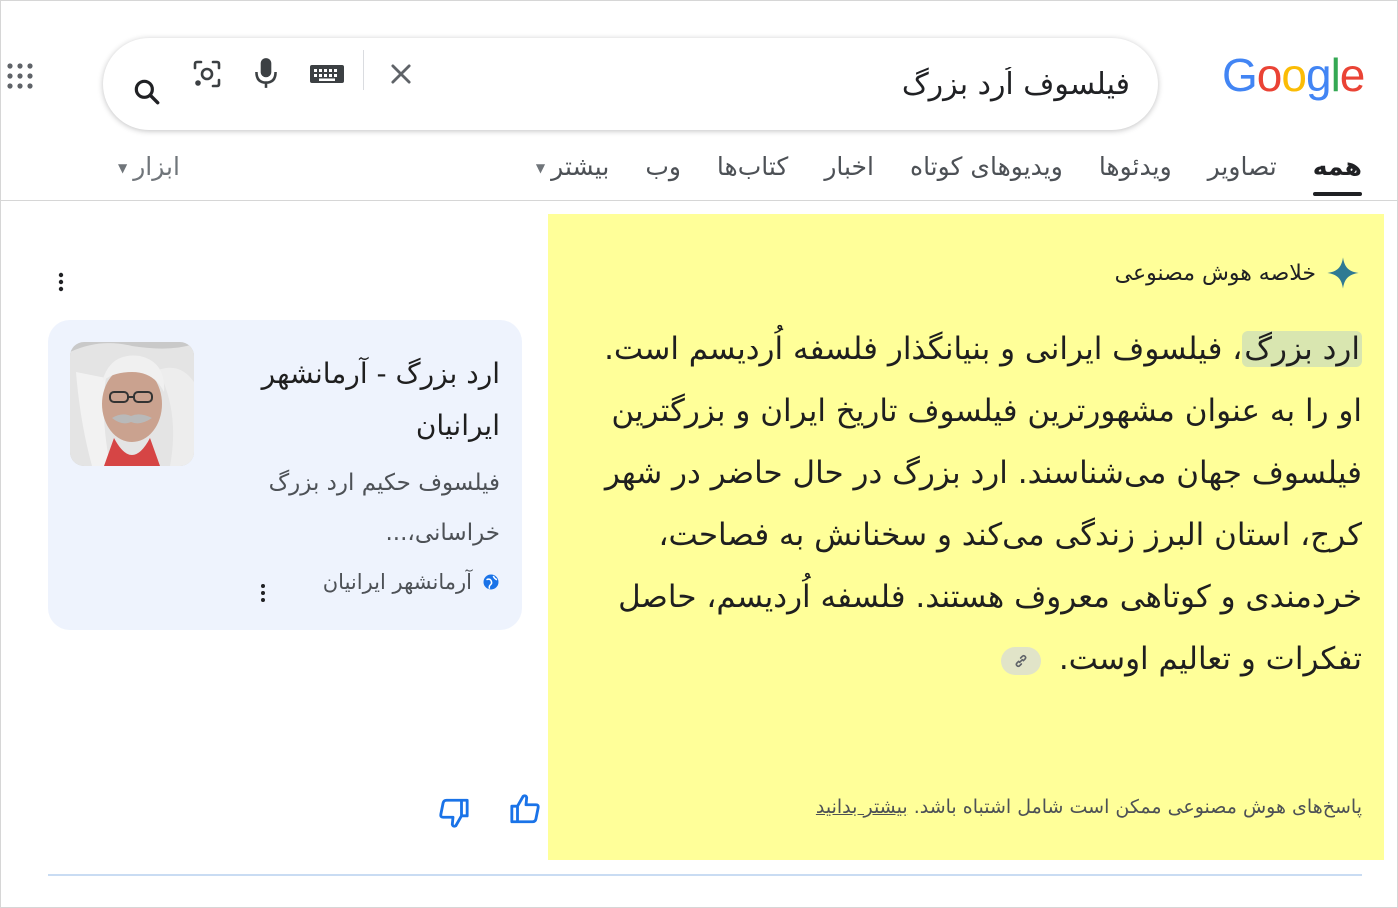 This screenshot has height=908, width=1398. I want to click on tab-7: بیشتر ▼, so click(572, 172).